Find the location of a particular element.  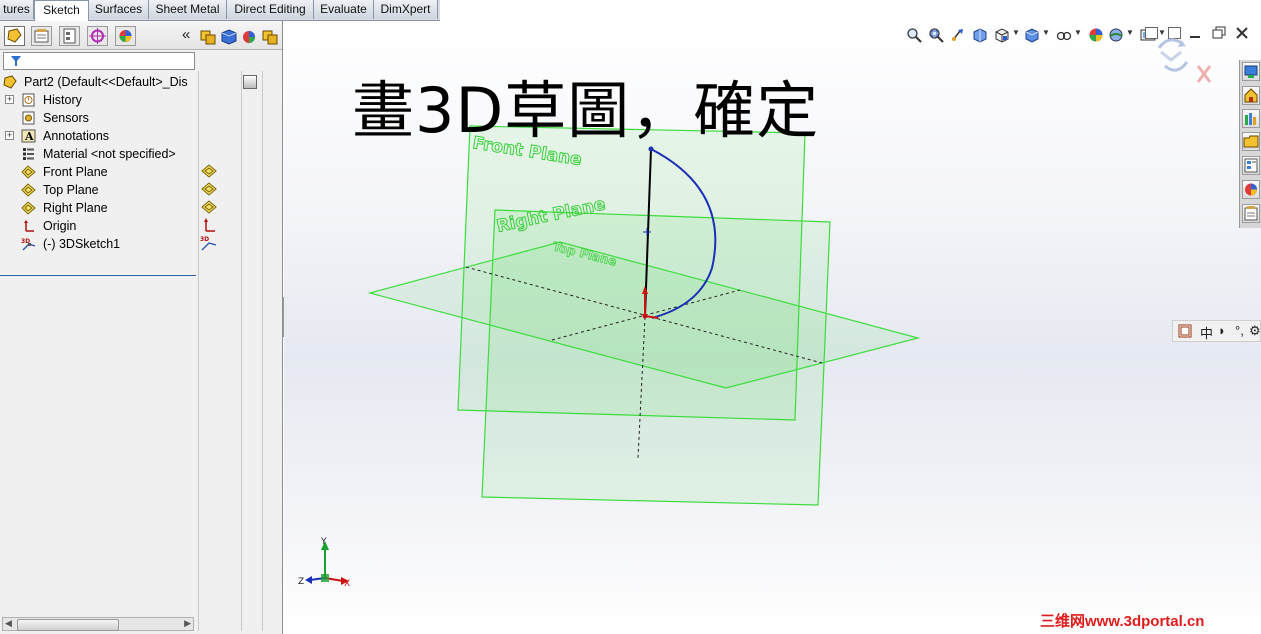

triad-y-label: Y is located at coordinates (323, 542).